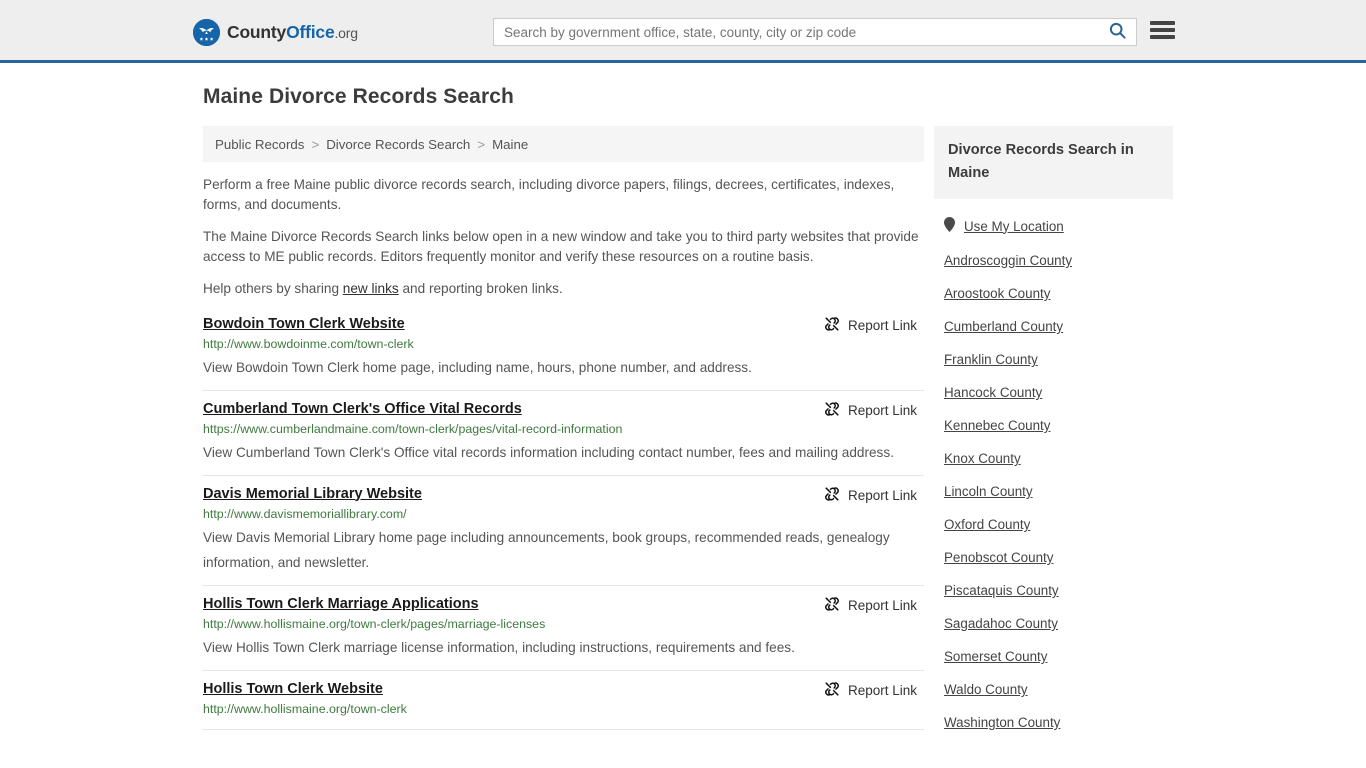 This screenshot has height=768, width=1366. I want to click on sidebar-item-use-my-location: Use My Location, so click(1053, 226).